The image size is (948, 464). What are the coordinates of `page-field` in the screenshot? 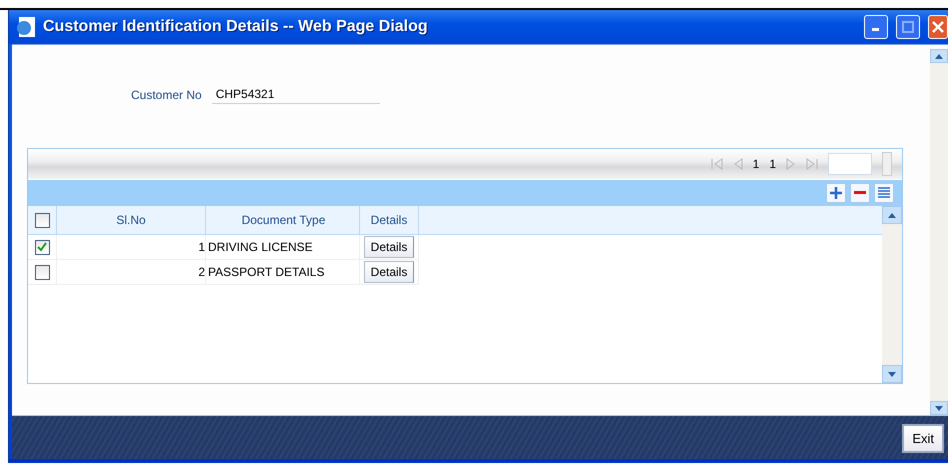 It's located at (850, 164).